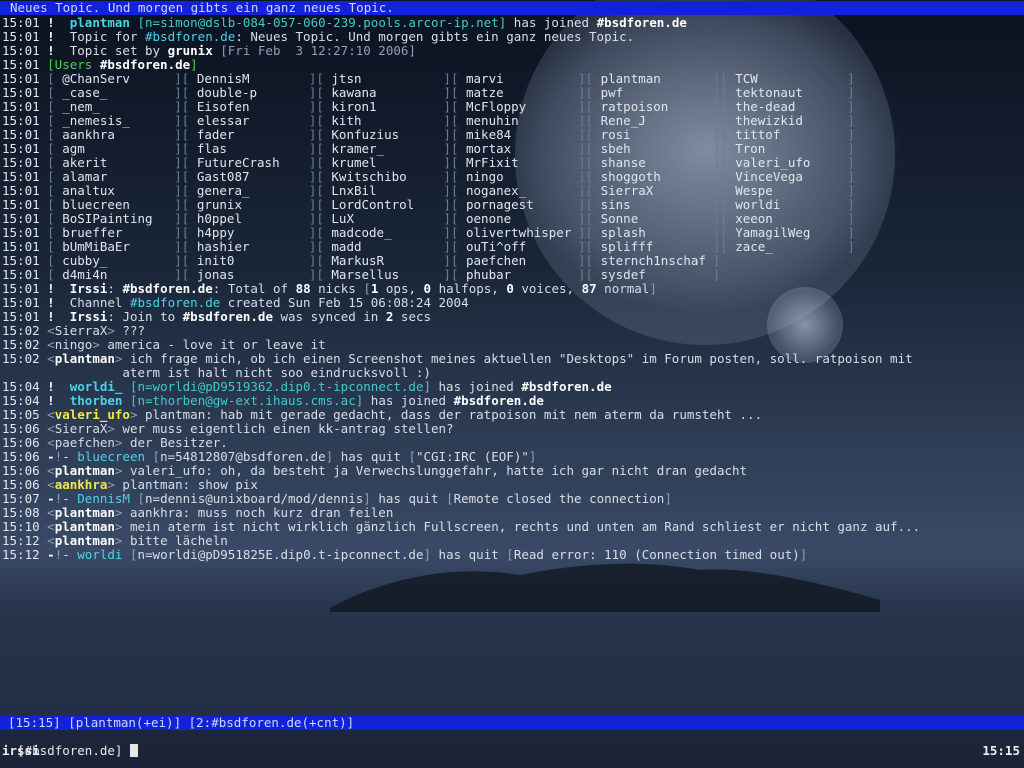 The image size is (1024, 768). What do you see at coordinates (518, 205) in the screenshot?
I see `user-entry: [ pornagest]` at bounding box center [518, 205].